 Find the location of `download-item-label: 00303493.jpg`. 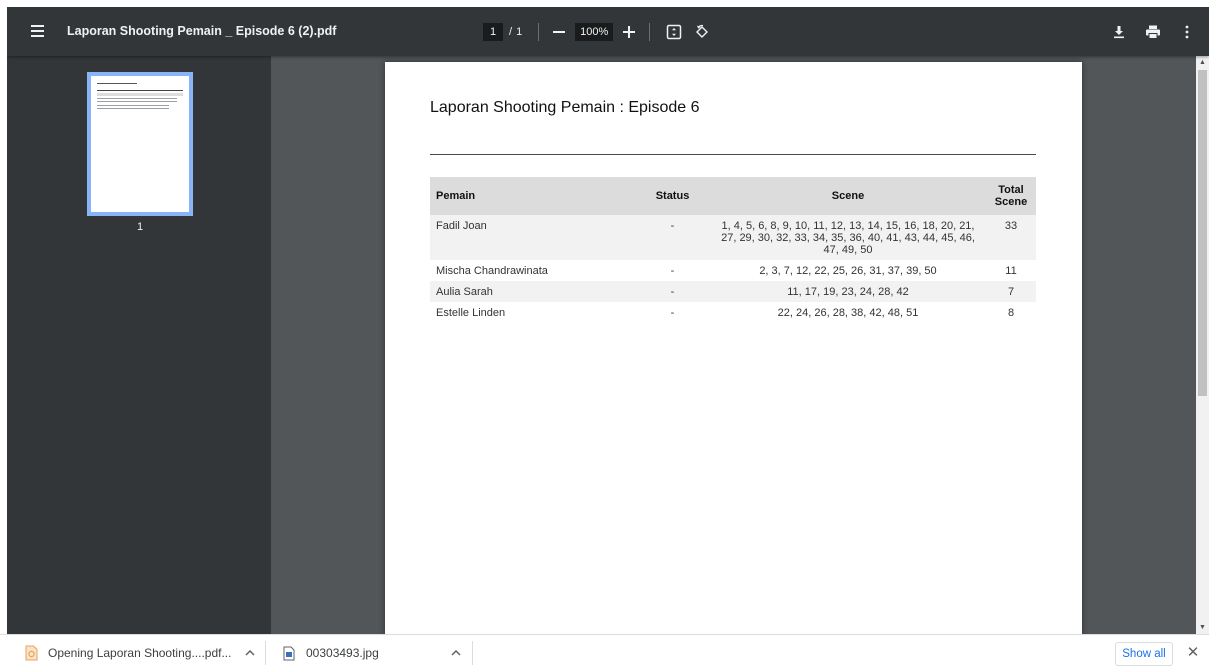

download-item-label: 00303493.jpg is located at coordinates (342, 653).